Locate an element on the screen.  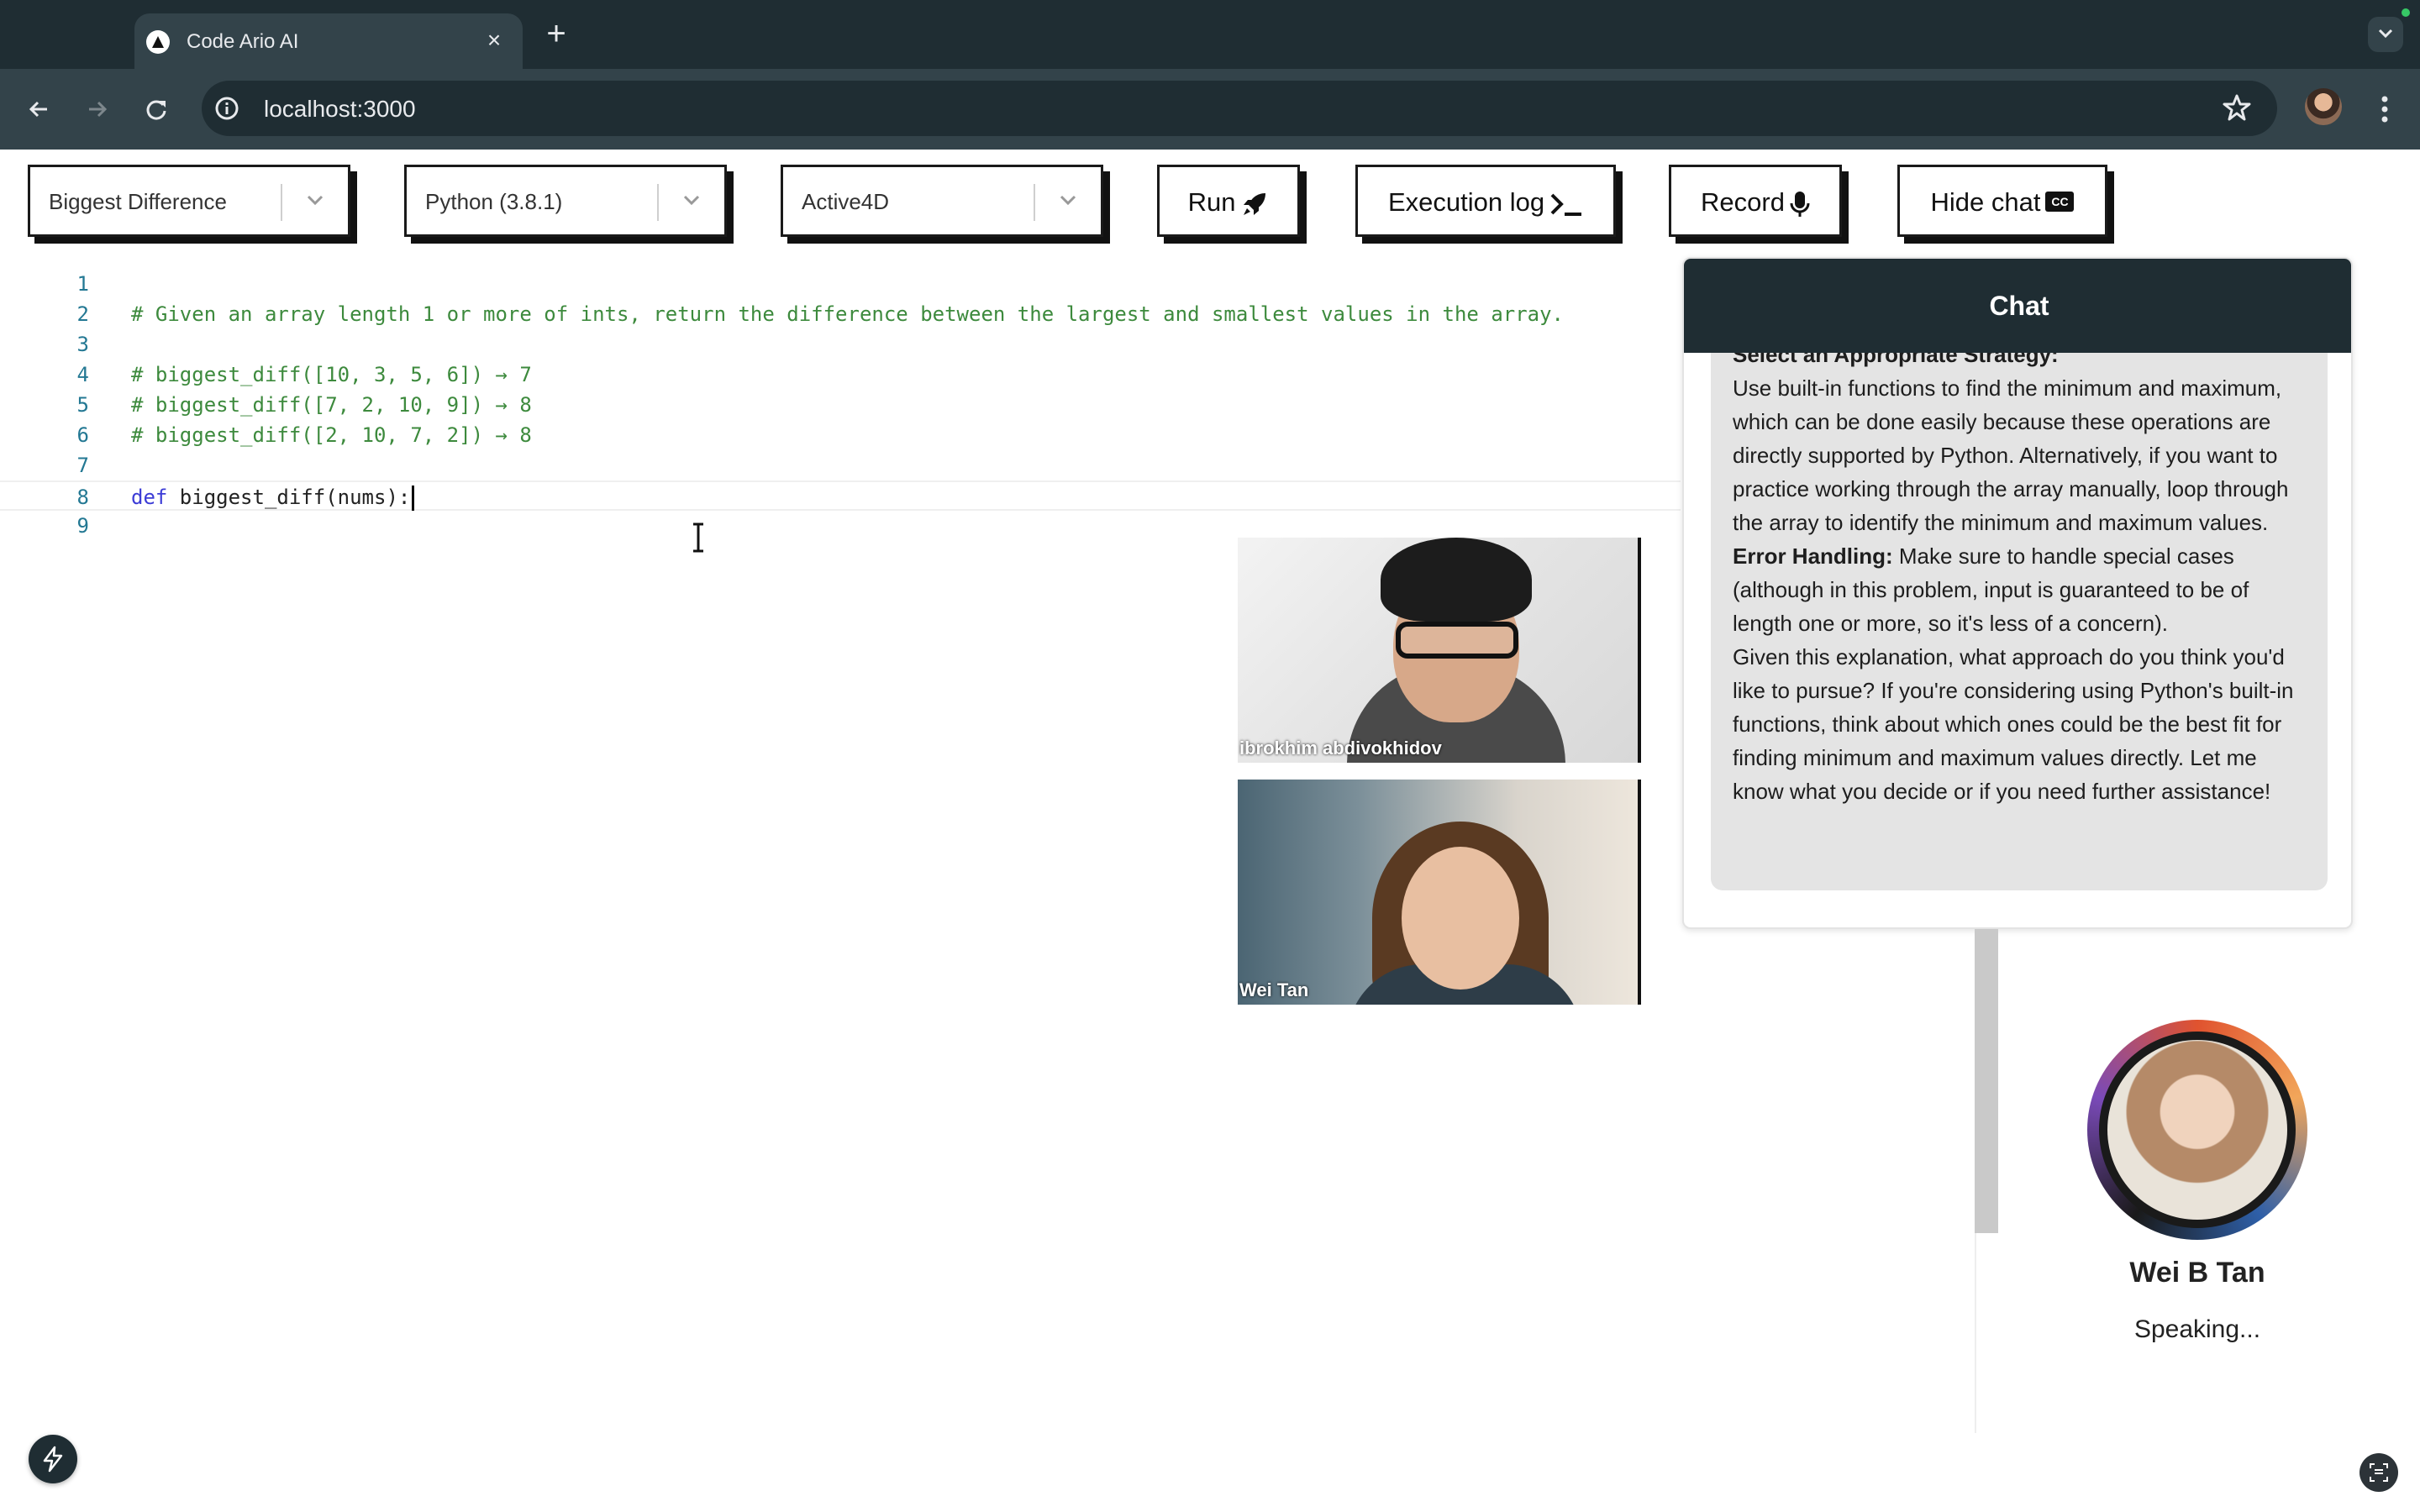
line-number: 2 is located at coordinates (82, 314).